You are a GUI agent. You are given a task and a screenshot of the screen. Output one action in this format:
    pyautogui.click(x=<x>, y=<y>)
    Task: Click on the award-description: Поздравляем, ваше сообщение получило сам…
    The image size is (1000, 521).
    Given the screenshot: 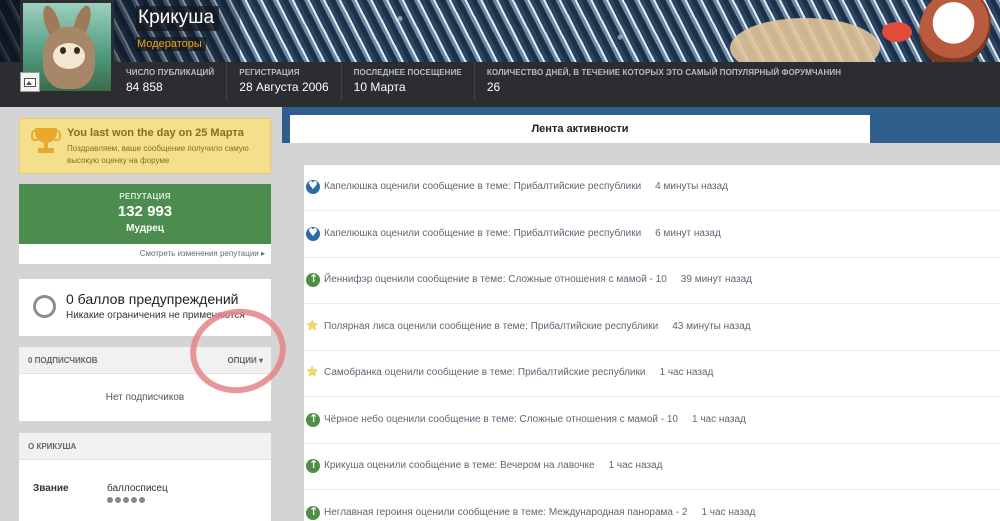 What is the action you would take?
    pyautogui.click(x=158, y=154)
    